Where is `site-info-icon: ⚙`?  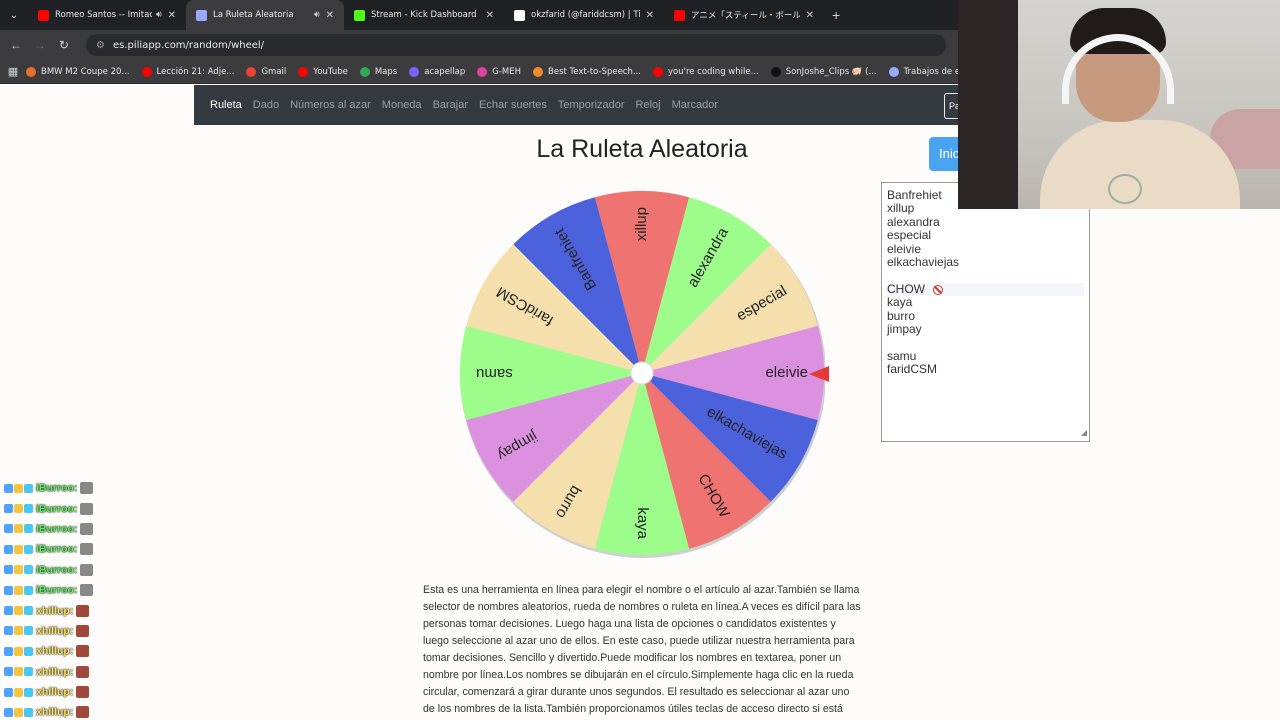
site-info-icon: ⚙ is located at coordinates (100, 45).